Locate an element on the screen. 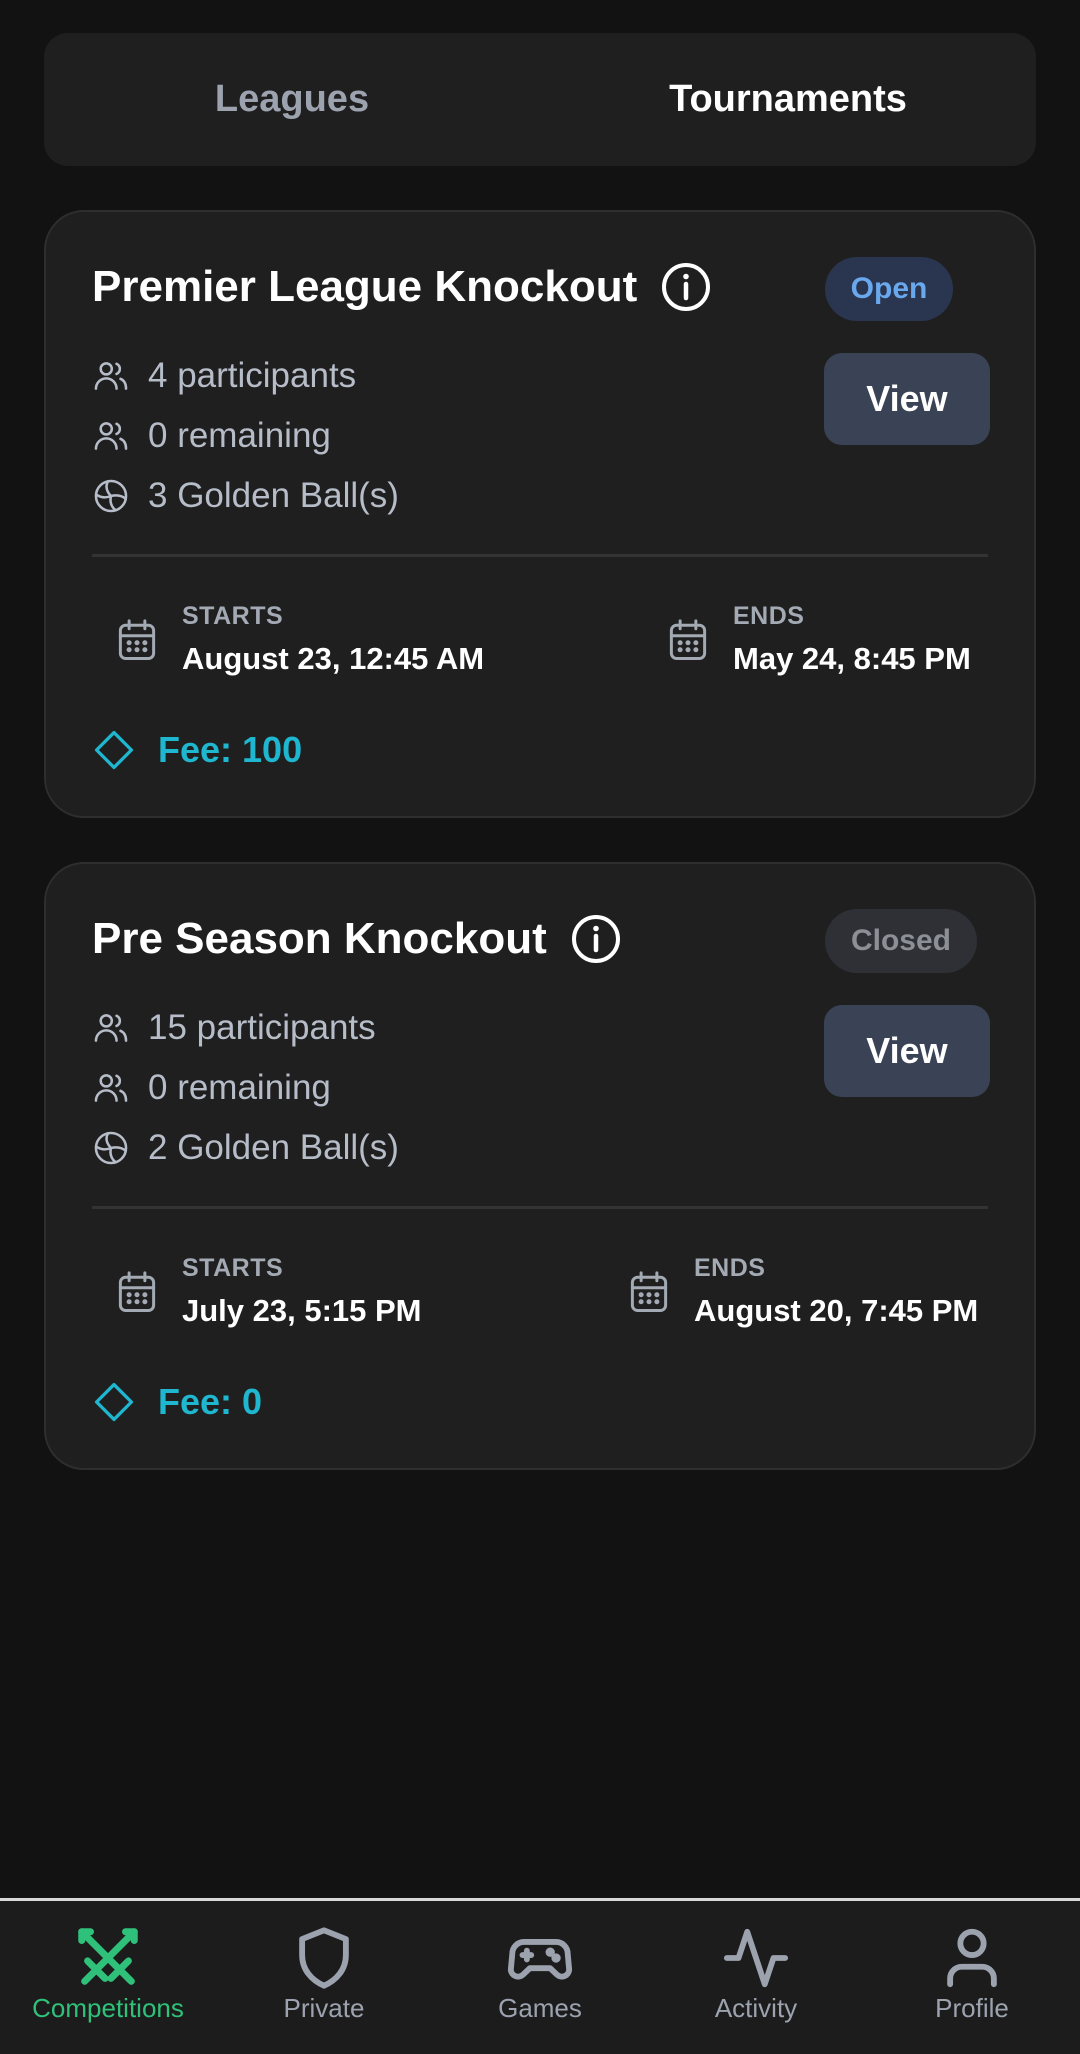 This screenshot has height=2054, width=1080. participants-row: 4 participants is located at coordinates (245, 376).